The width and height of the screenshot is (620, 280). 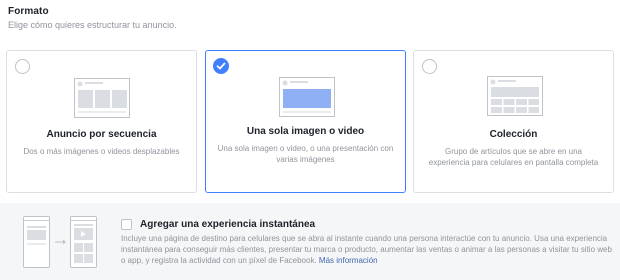 I want to click on instant-experience-option: Agregar una experiencia instantánea, so click(x=218, y=224).